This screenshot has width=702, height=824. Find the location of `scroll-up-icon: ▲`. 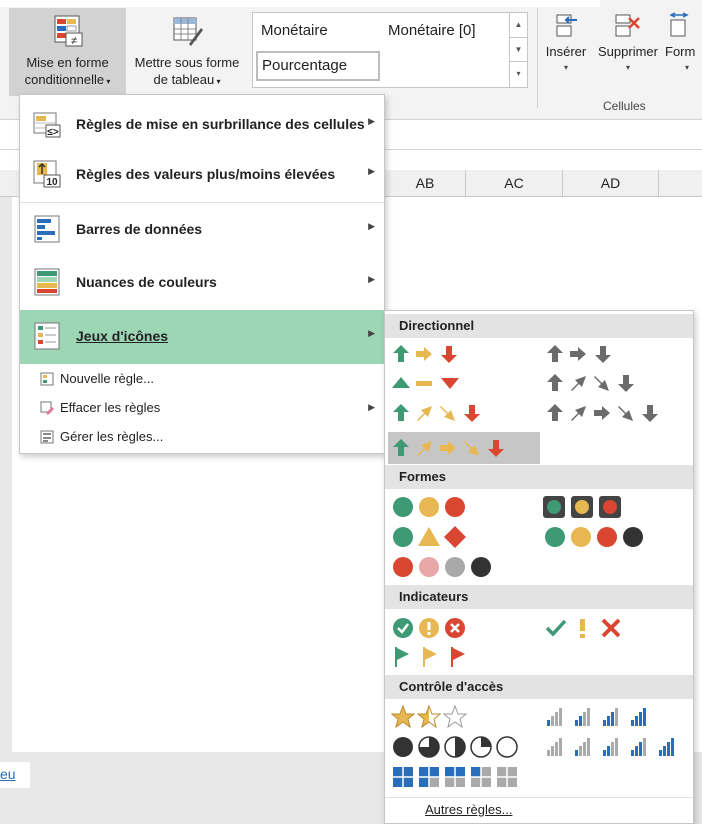

scroll-up-icon: ▲ is located at coordinates (518, 25).